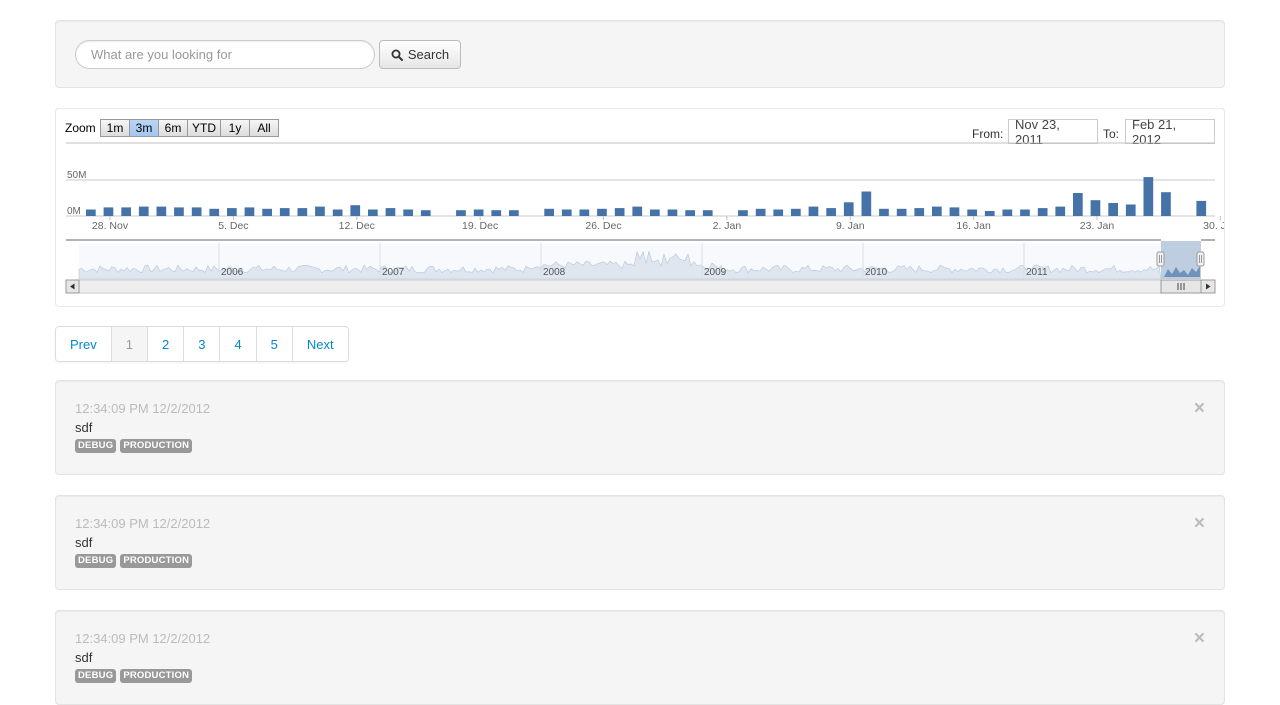 This screenshot has height=705, width=1280. Describe the element at coordinates (1200, 259) in the screenshot. I see `navigator-right-handle` at that location.